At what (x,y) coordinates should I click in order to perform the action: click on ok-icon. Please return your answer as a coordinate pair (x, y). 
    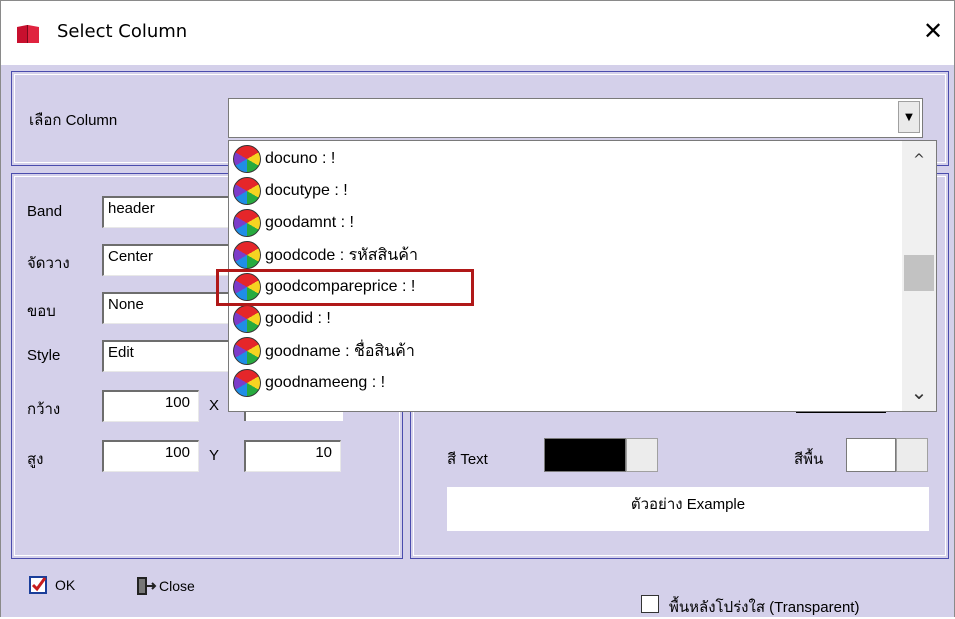
    Looking at the image, I should click on (38, 585).